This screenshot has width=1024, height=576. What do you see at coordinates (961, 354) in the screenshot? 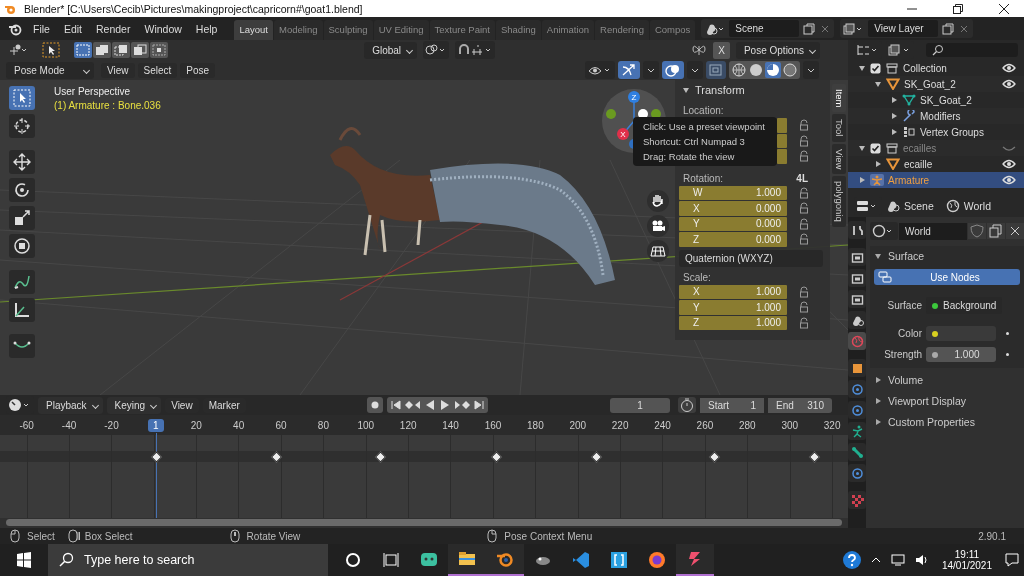
I see `strength-field: 1.000` at bounding box center [961, 354].